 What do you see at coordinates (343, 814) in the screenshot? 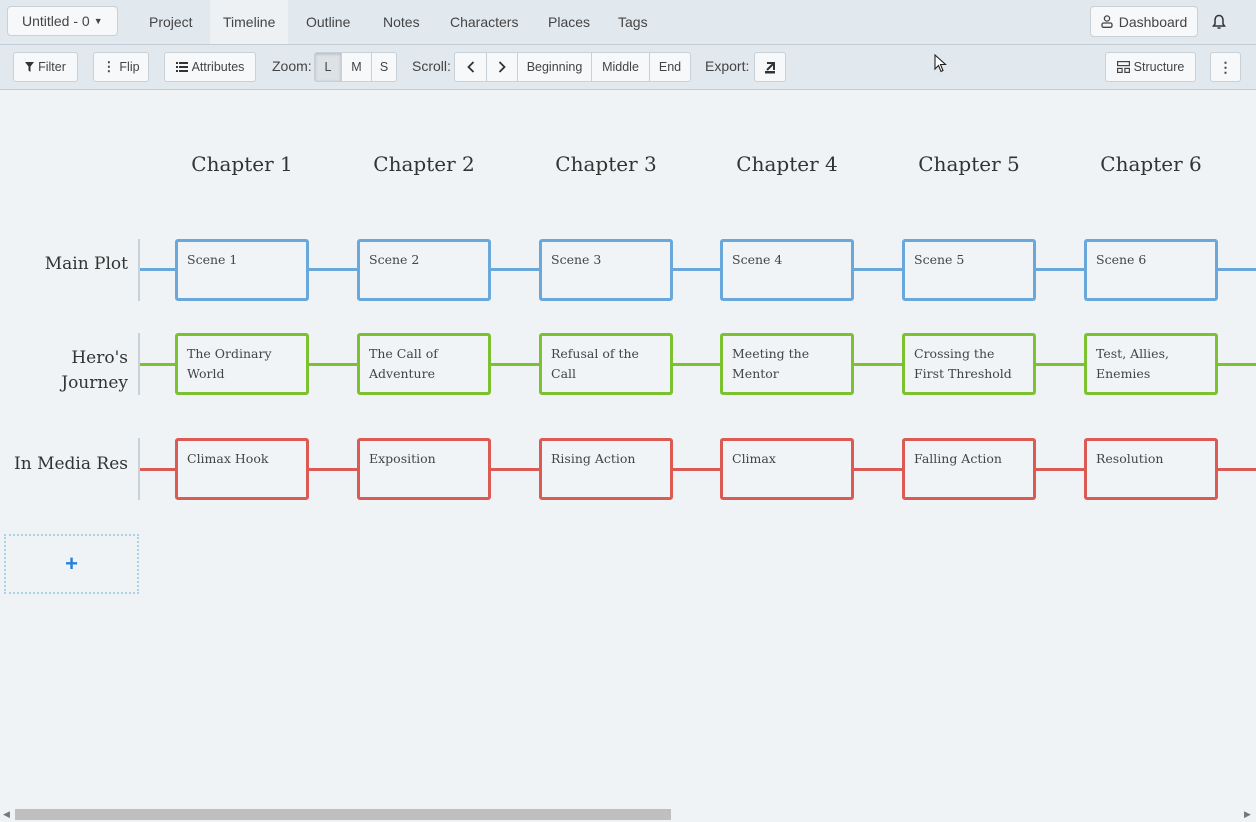
I see `scrollbar-thumb` at bounding box center [343, 814].